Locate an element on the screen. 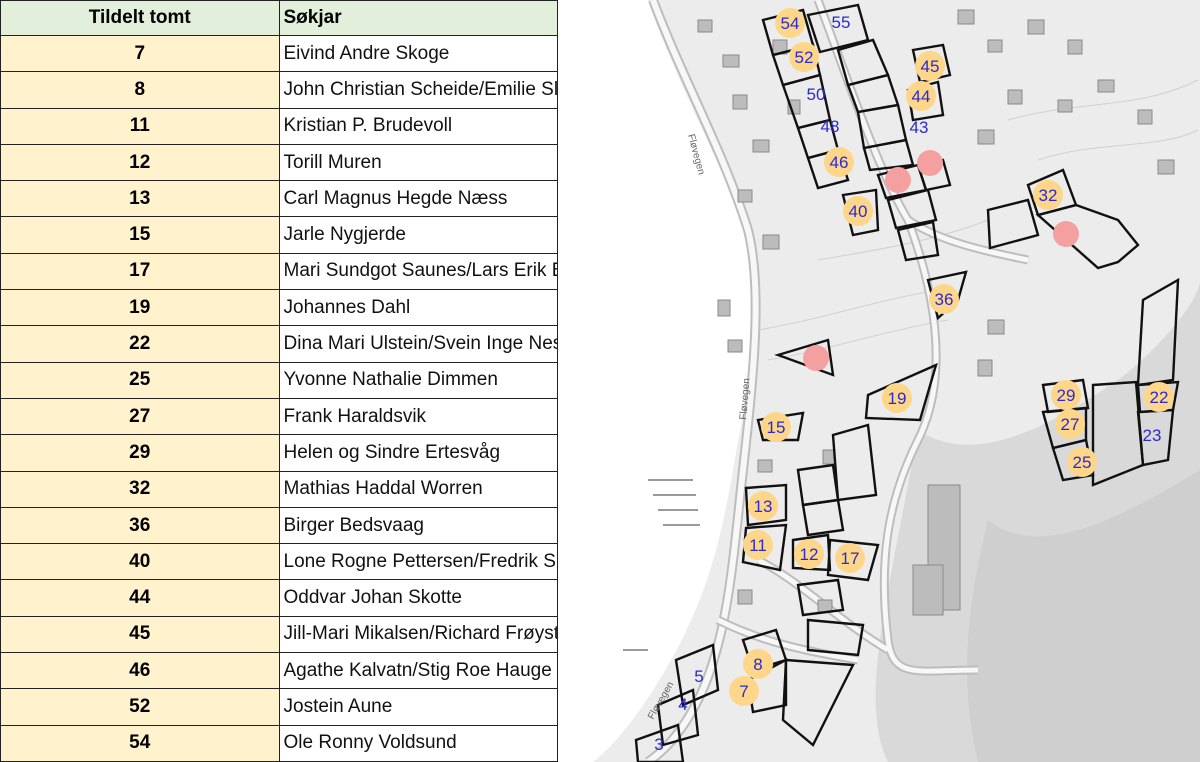 The height and width of the screenshot is (762, 1200). plot-marker-46: 46 is located at coordinates (839, 162).